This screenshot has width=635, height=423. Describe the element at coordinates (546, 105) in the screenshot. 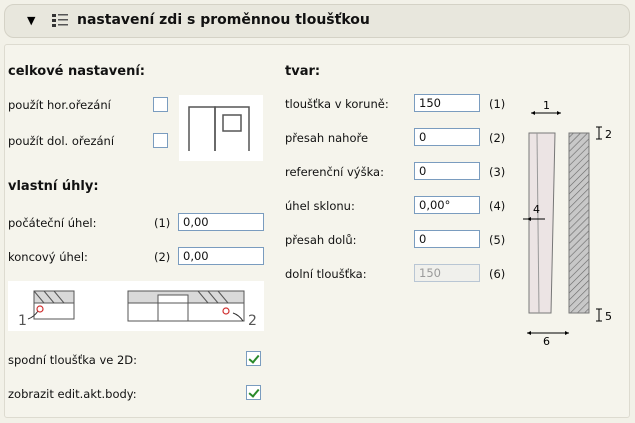

I see `dim-label-1: 1` at that location.